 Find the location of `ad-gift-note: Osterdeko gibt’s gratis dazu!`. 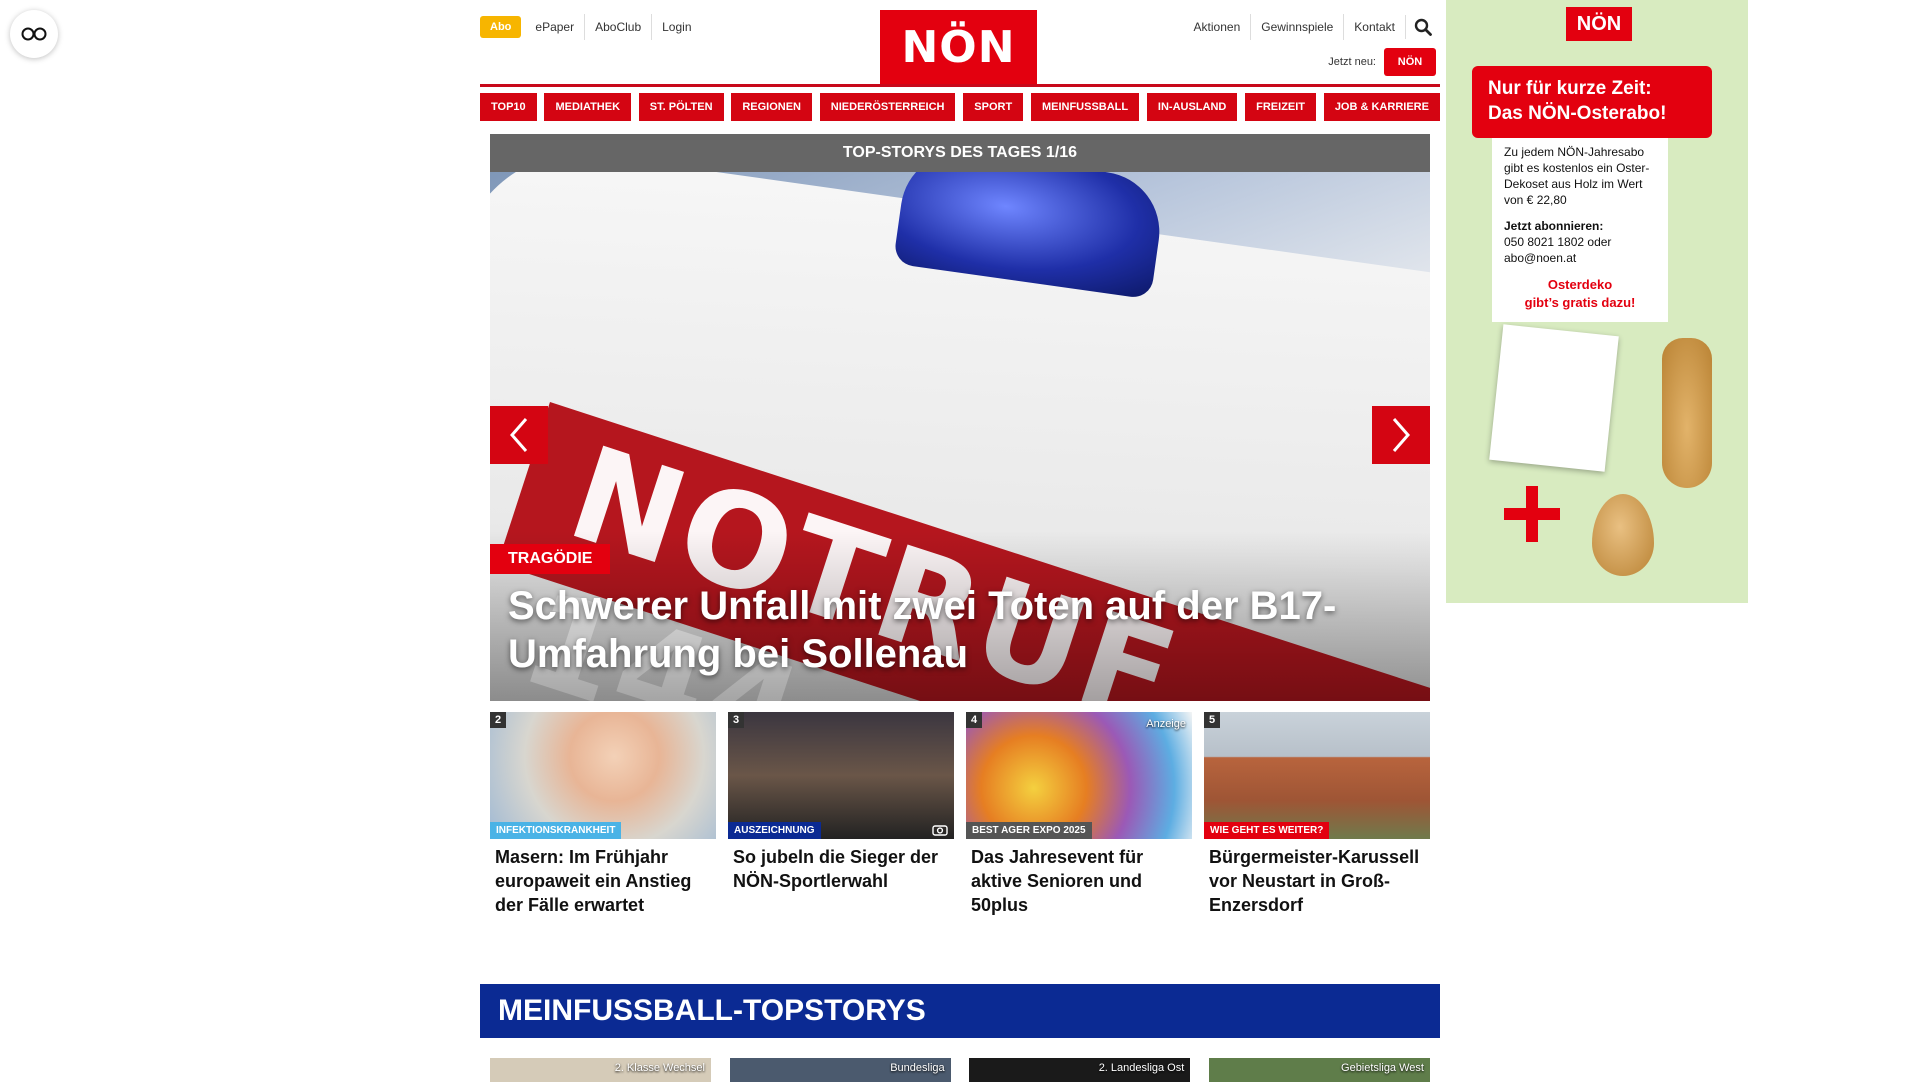

ad-gift-note: Osterdeko gibt’s gratis dazu! is located at coordinates (1580, 294).